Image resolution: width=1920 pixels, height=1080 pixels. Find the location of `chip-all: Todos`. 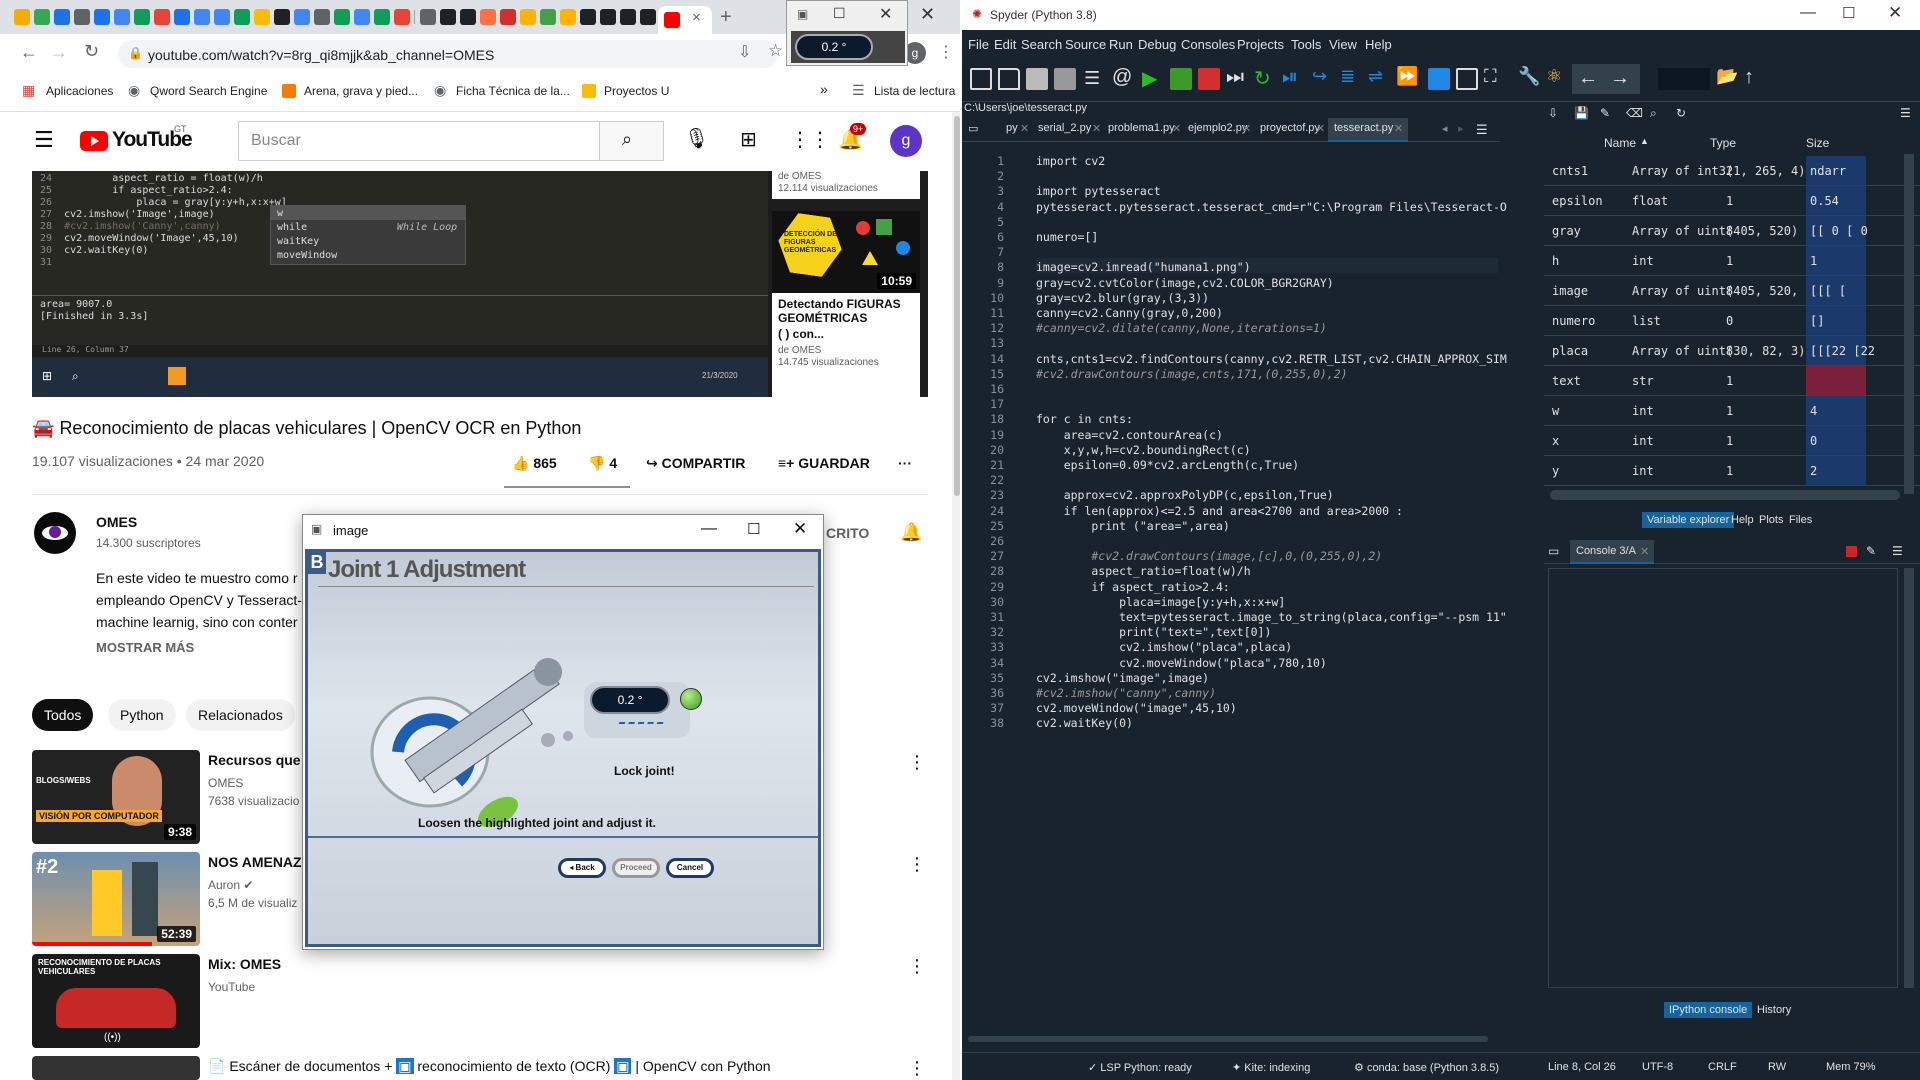

chip-all: Todos is located at coordinates (63, 715).